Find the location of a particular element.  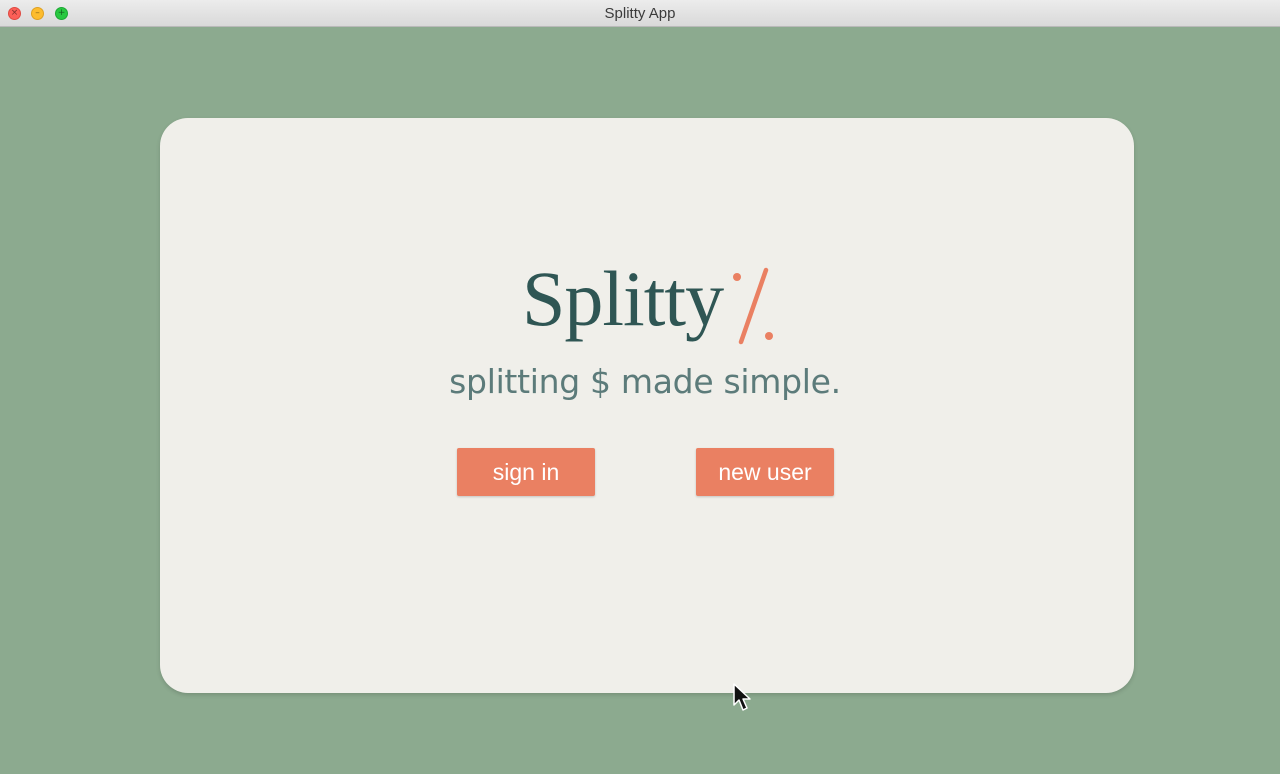

brand-name: Splitty is located at coordinates (623, 298).